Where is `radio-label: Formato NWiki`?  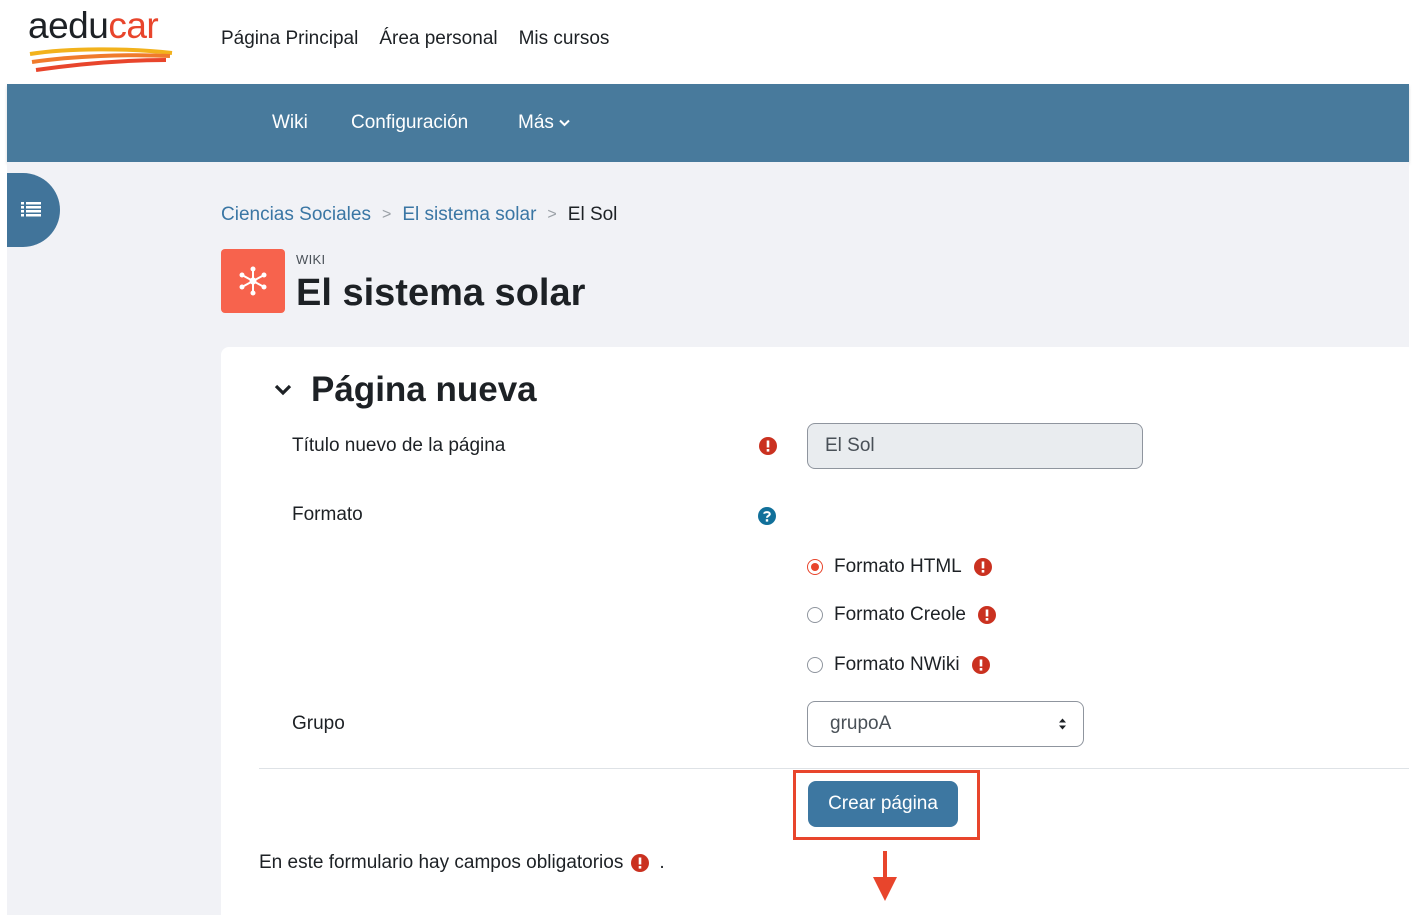 radio-label: Formato NWiki is located at coordinates (897, 664).